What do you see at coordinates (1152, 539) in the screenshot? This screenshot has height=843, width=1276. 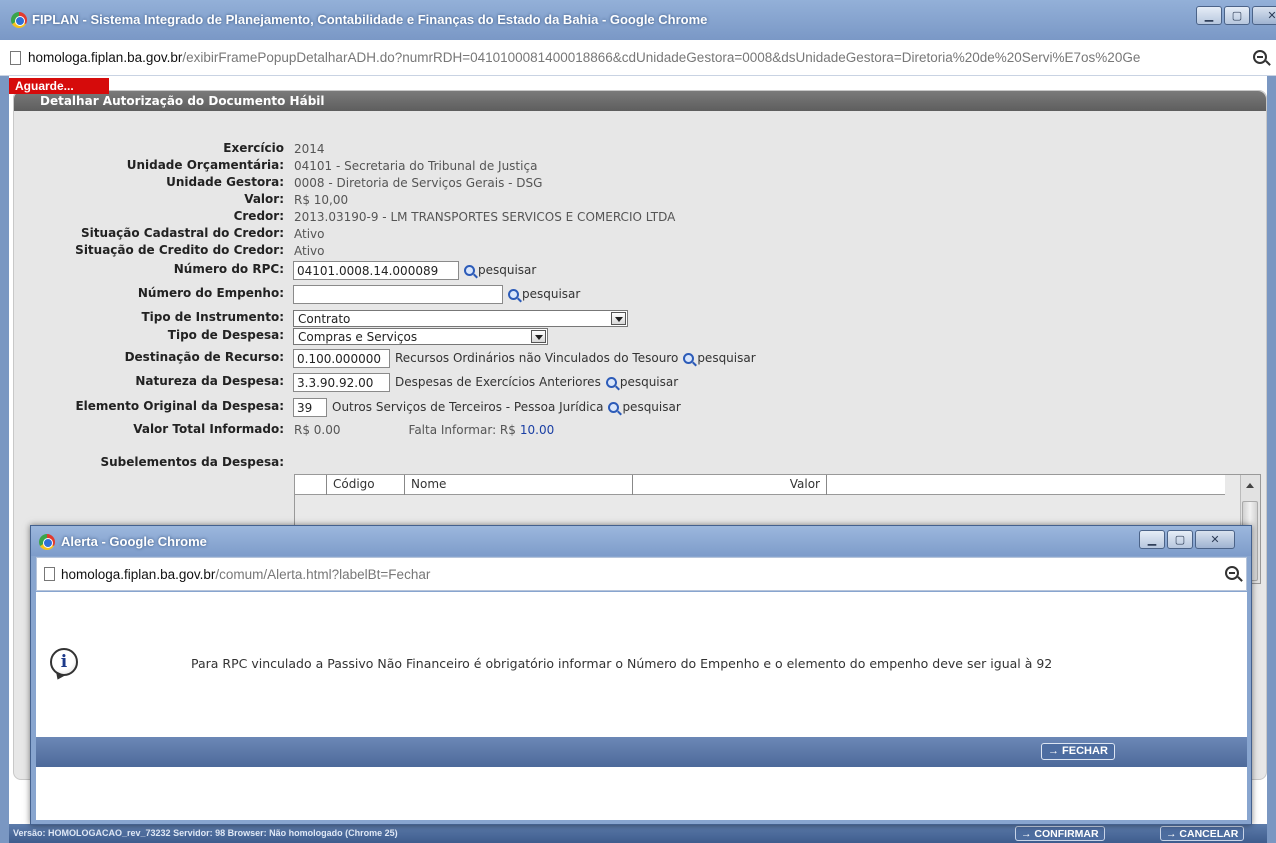 I see `alert-minimize-button: ▁` at bounding box center [1152, 539].